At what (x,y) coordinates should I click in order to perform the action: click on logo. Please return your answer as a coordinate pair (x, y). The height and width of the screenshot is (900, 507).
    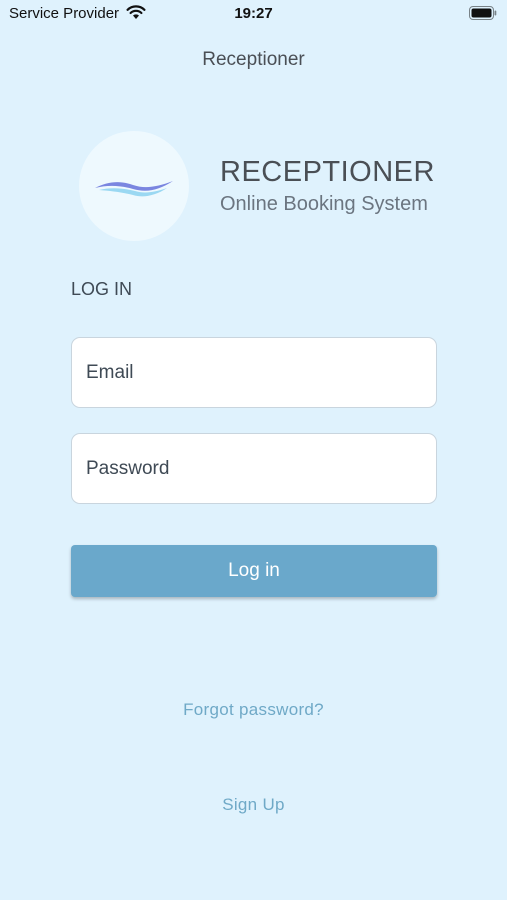
    Looking at the image, I should click on (134, 186).